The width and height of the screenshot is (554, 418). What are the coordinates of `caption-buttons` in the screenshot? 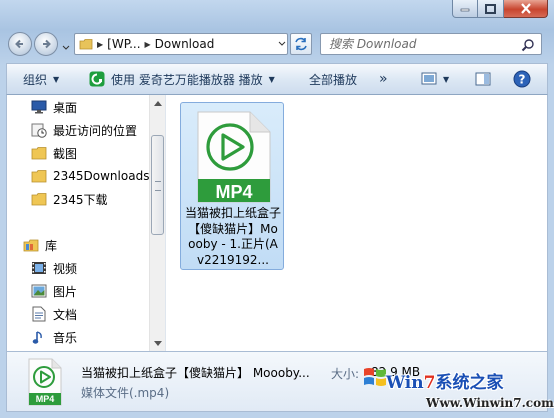 It's located at (500, 9).